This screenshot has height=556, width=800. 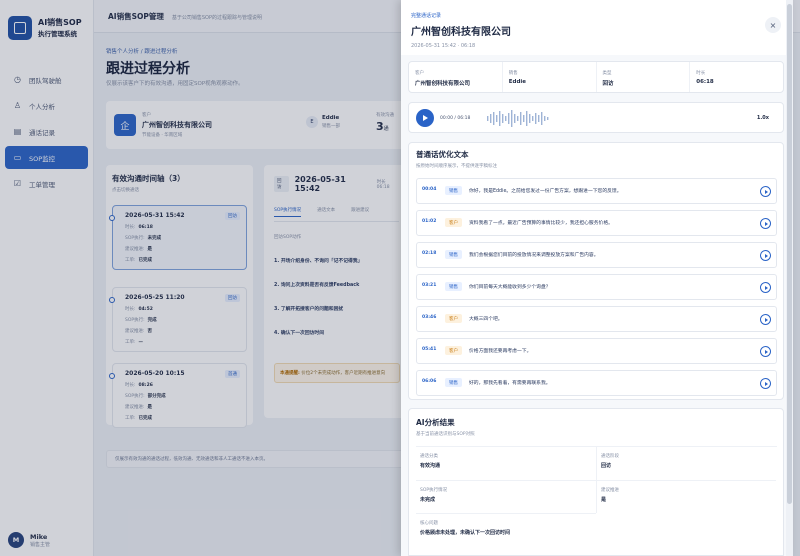 I want to click on utterance-time: 00:04, so click(x=429, y=189).